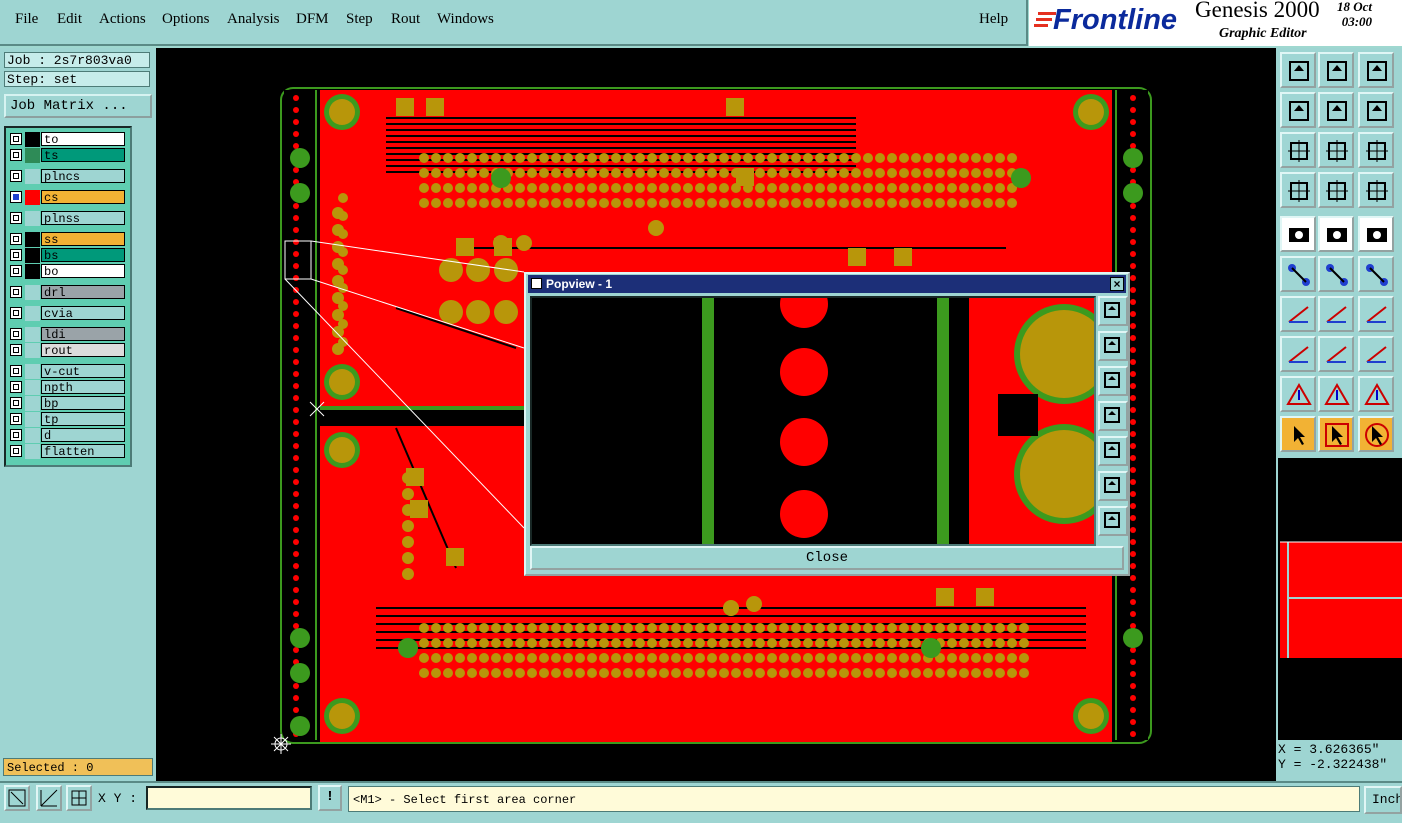 The image size is (1402, 823). What do you see at coordinates (405, 19) in the screenshot?
I see `menu-rout: Rout` at bounding box center [405, 19].